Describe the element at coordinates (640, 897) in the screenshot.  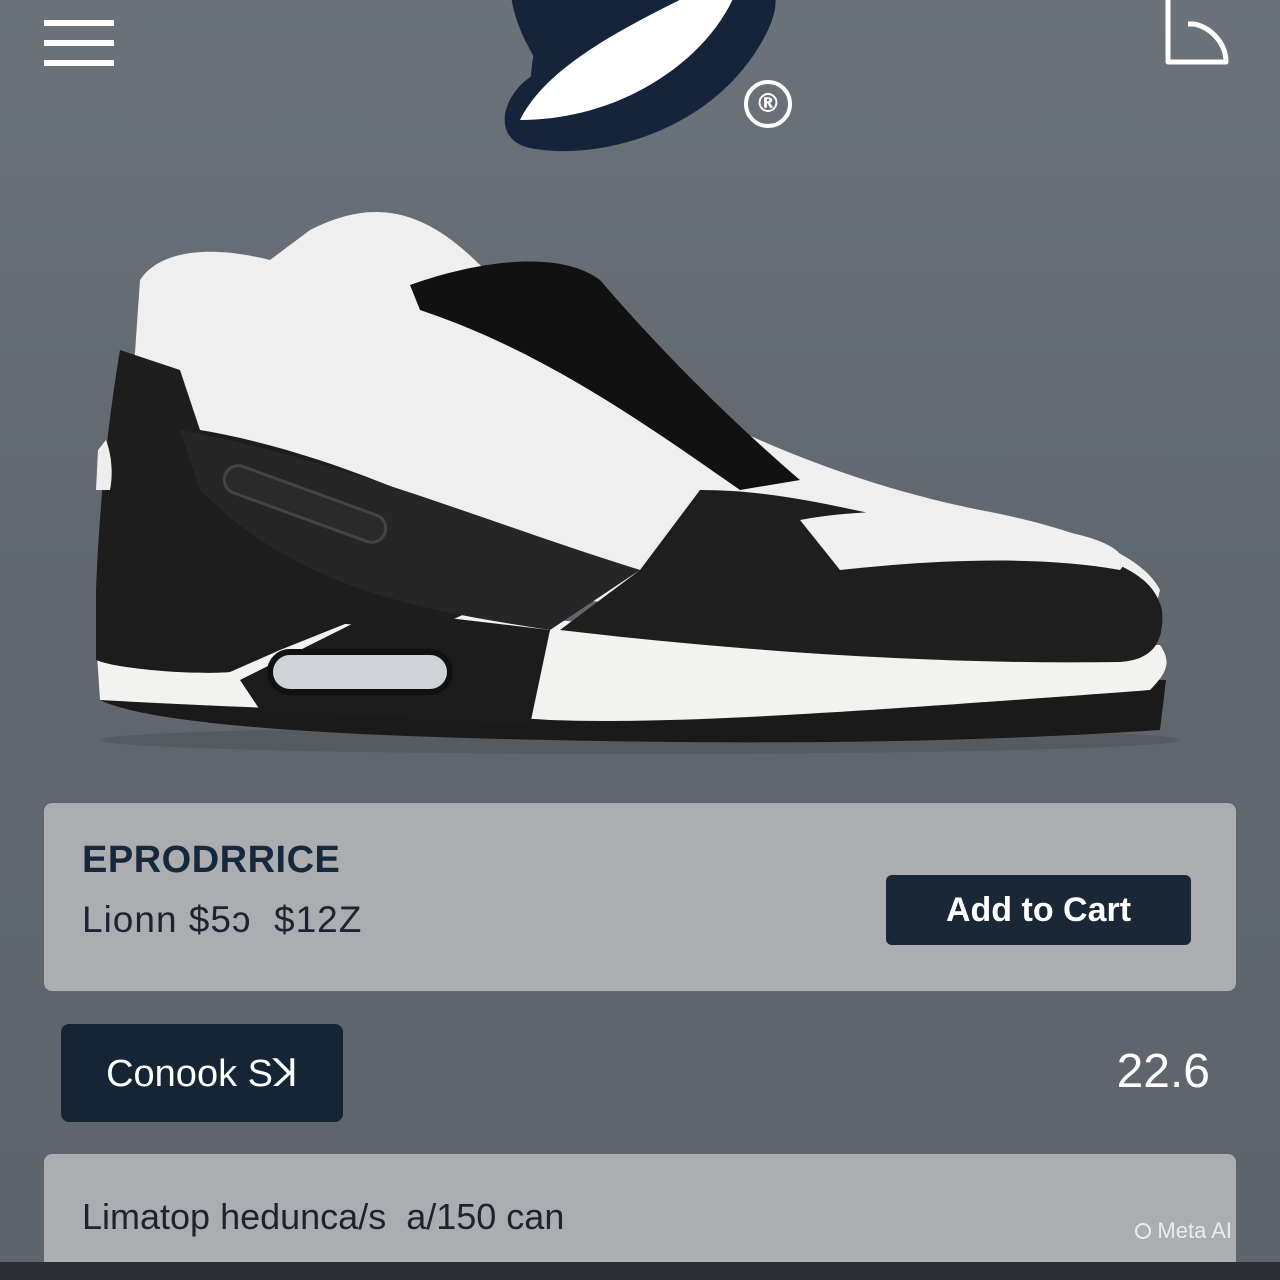
I see `product-price-card: EPRODRRICE Lionn $5ↄ $12Z Add to Cart` at that location.